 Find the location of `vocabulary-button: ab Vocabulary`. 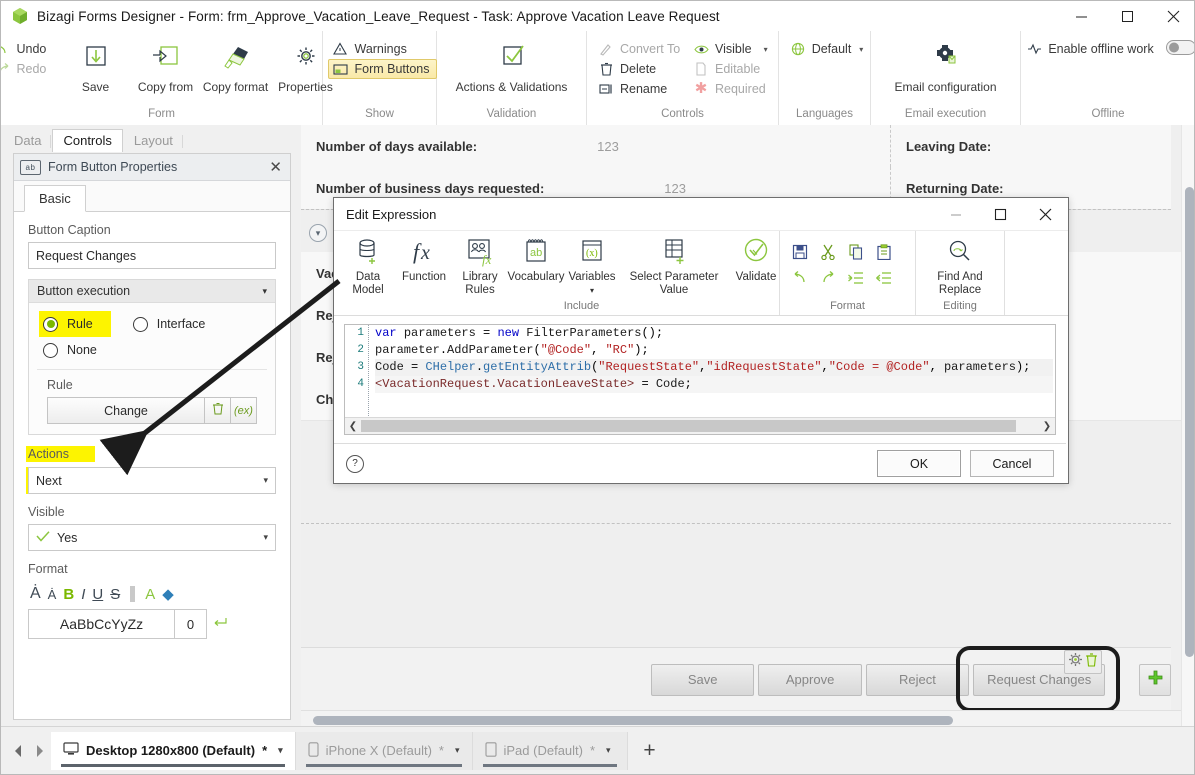

vocabulary-button: ab Vocabulary is located at coordinates (536, 267).